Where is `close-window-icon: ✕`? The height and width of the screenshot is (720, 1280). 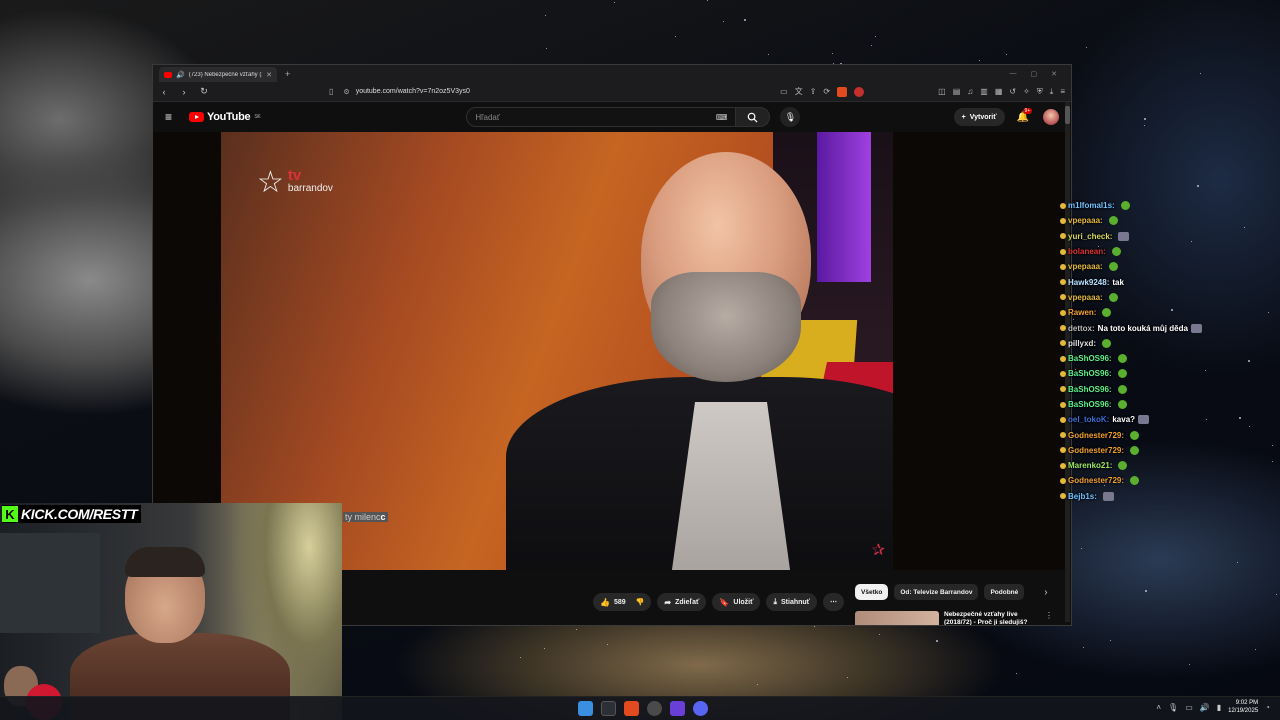
close-window-icon: ✕ is located at coordinates (1054, 74).